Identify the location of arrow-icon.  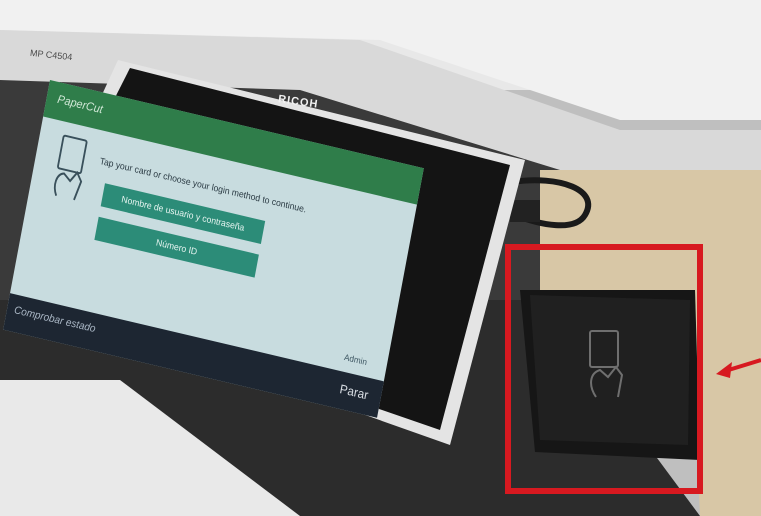
(724, 370).